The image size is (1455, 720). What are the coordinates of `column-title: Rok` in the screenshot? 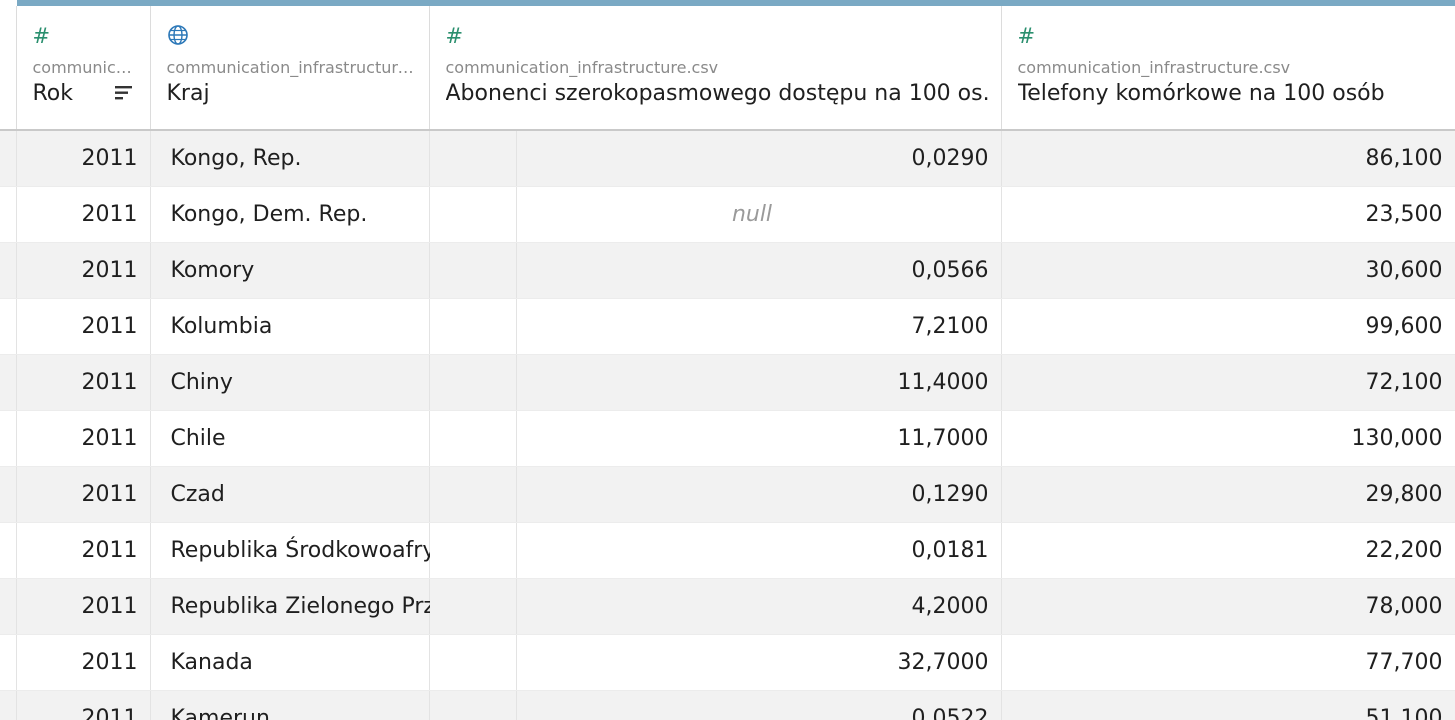 It's located at (53, 93).